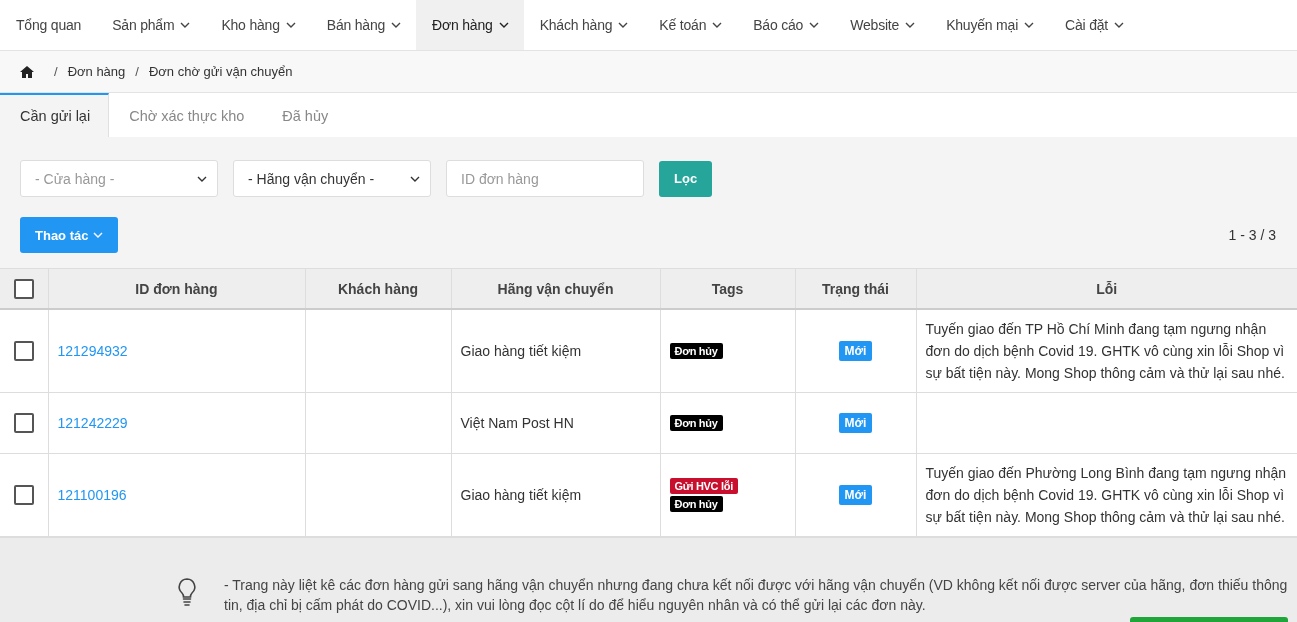 Image resolution: width=1297 pixels, height=622 pixels. What do you see at coordinates (470, 25) in the screenshot?
I see `nav-item: Đơn hàng` at bounding box center [470, 25].